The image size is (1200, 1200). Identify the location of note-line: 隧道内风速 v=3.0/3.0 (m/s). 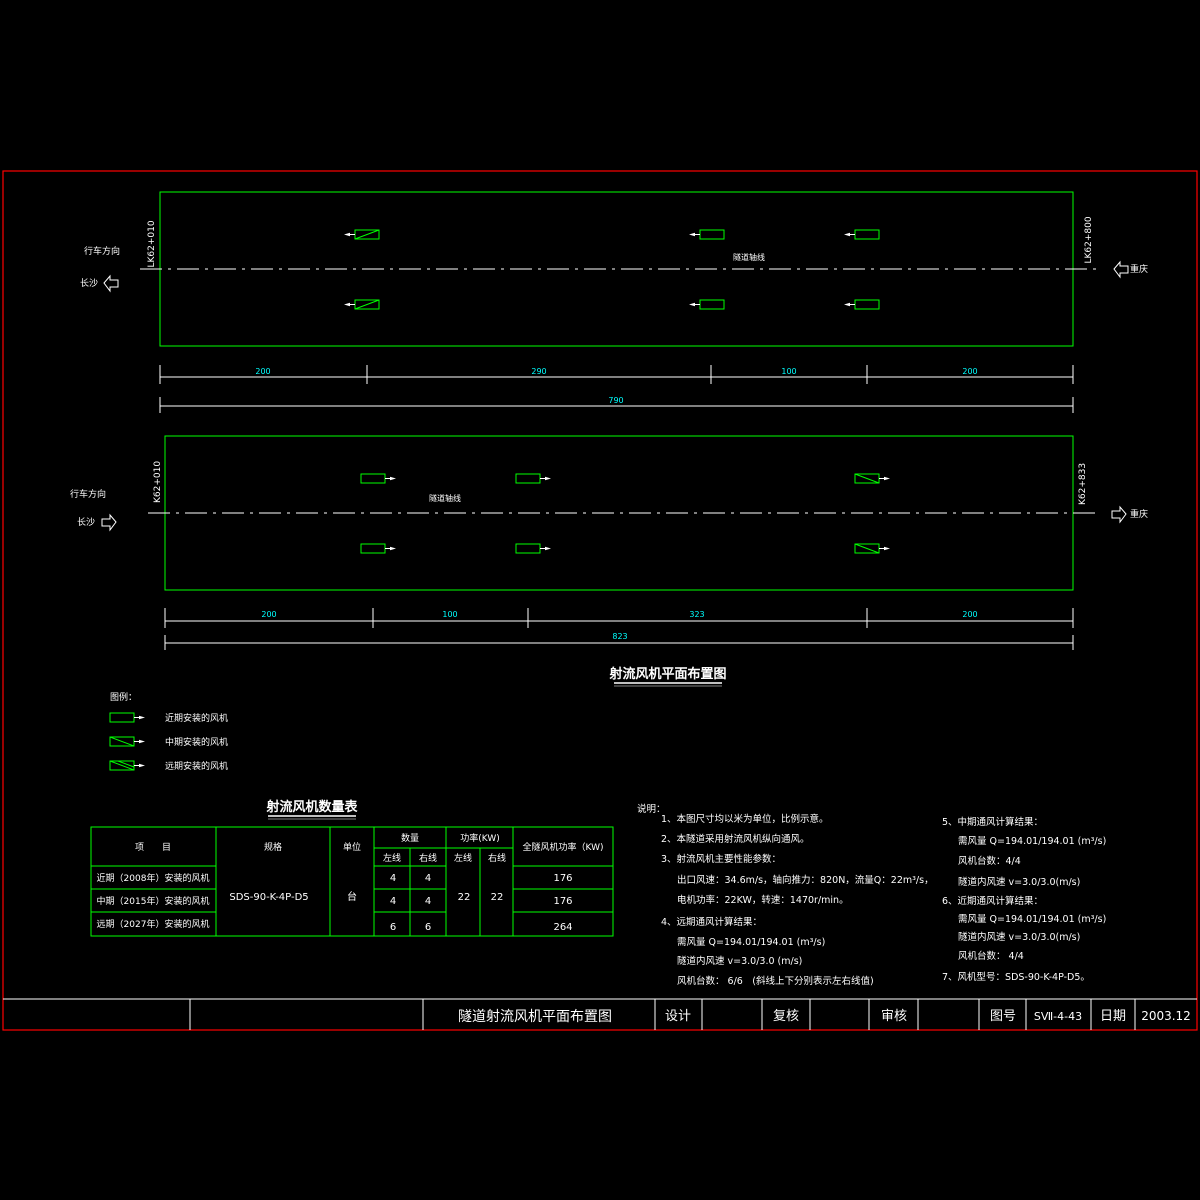
(739, 961).